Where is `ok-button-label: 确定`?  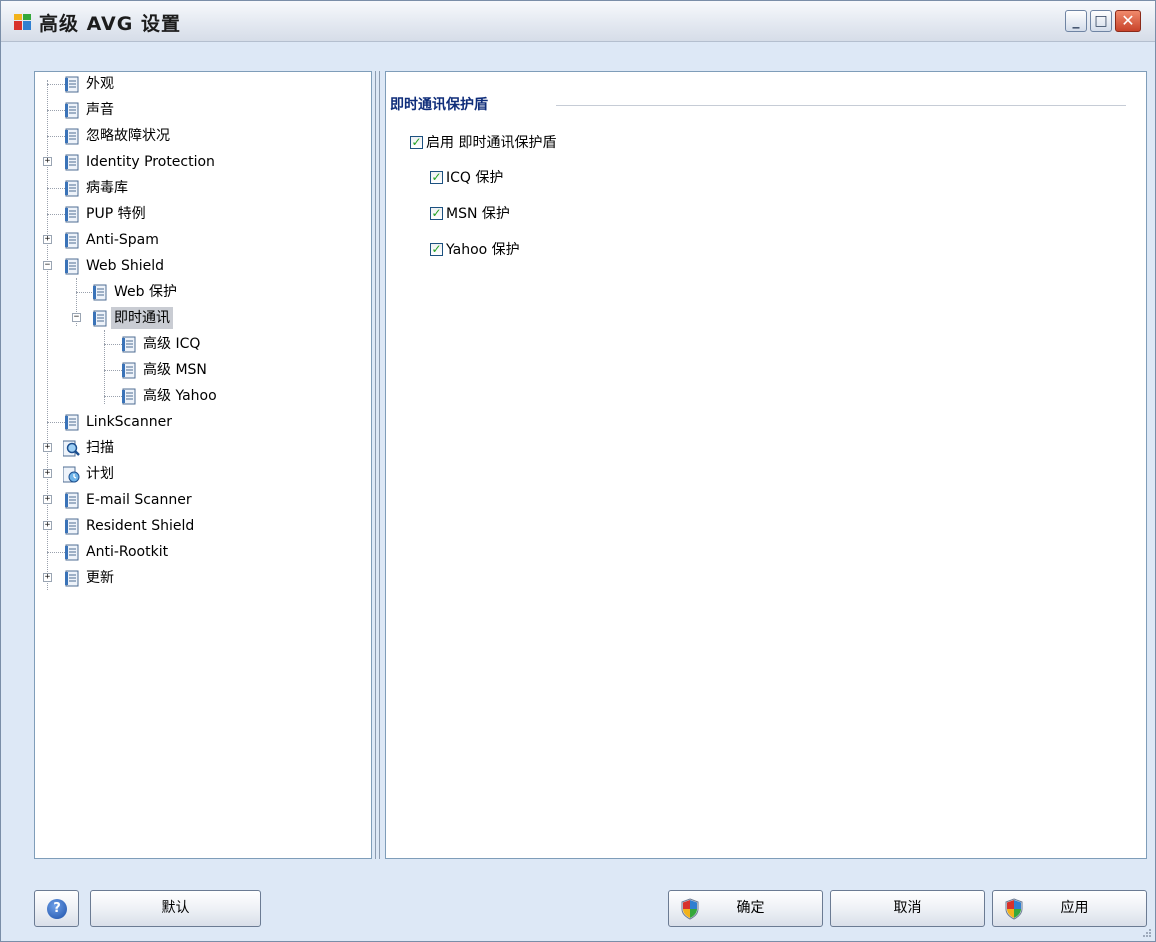
ok-button-label: 确定 is located at coordinates (750, 908).